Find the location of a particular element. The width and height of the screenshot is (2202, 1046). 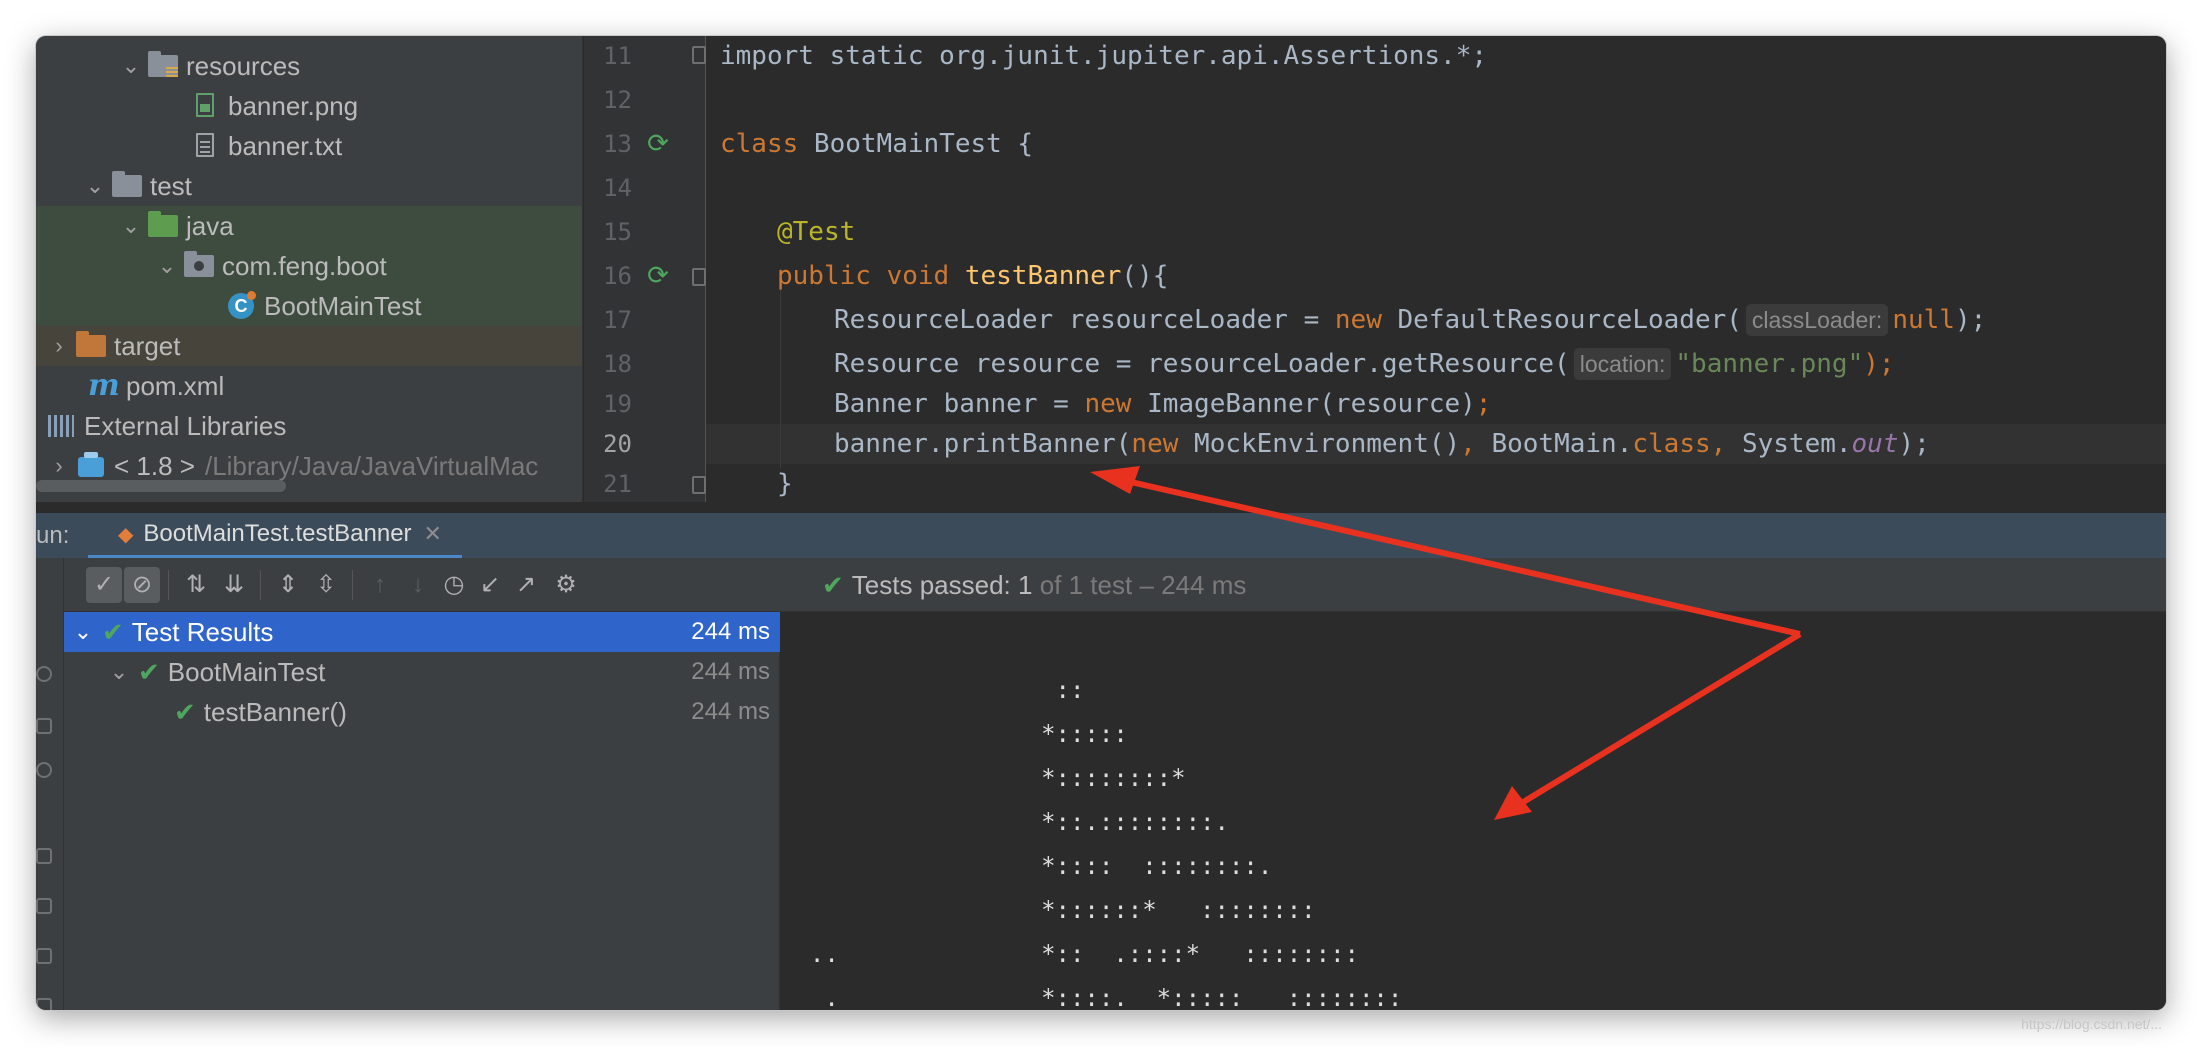

code-text: DefaultResourceLoader( is located at coordinates (1561, 320).